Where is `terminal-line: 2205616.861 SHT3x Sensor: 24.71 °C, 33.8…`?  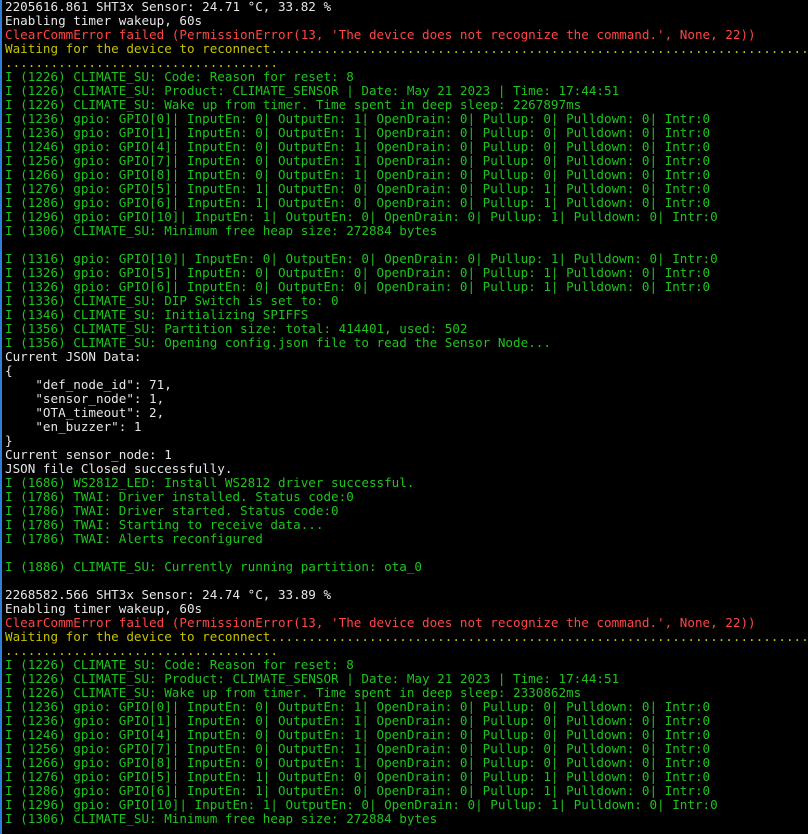 terminal-line: 2205616.861 SHT3x Sensor: 24.71 °C, 33.8… is located at coordinates (168, 7).